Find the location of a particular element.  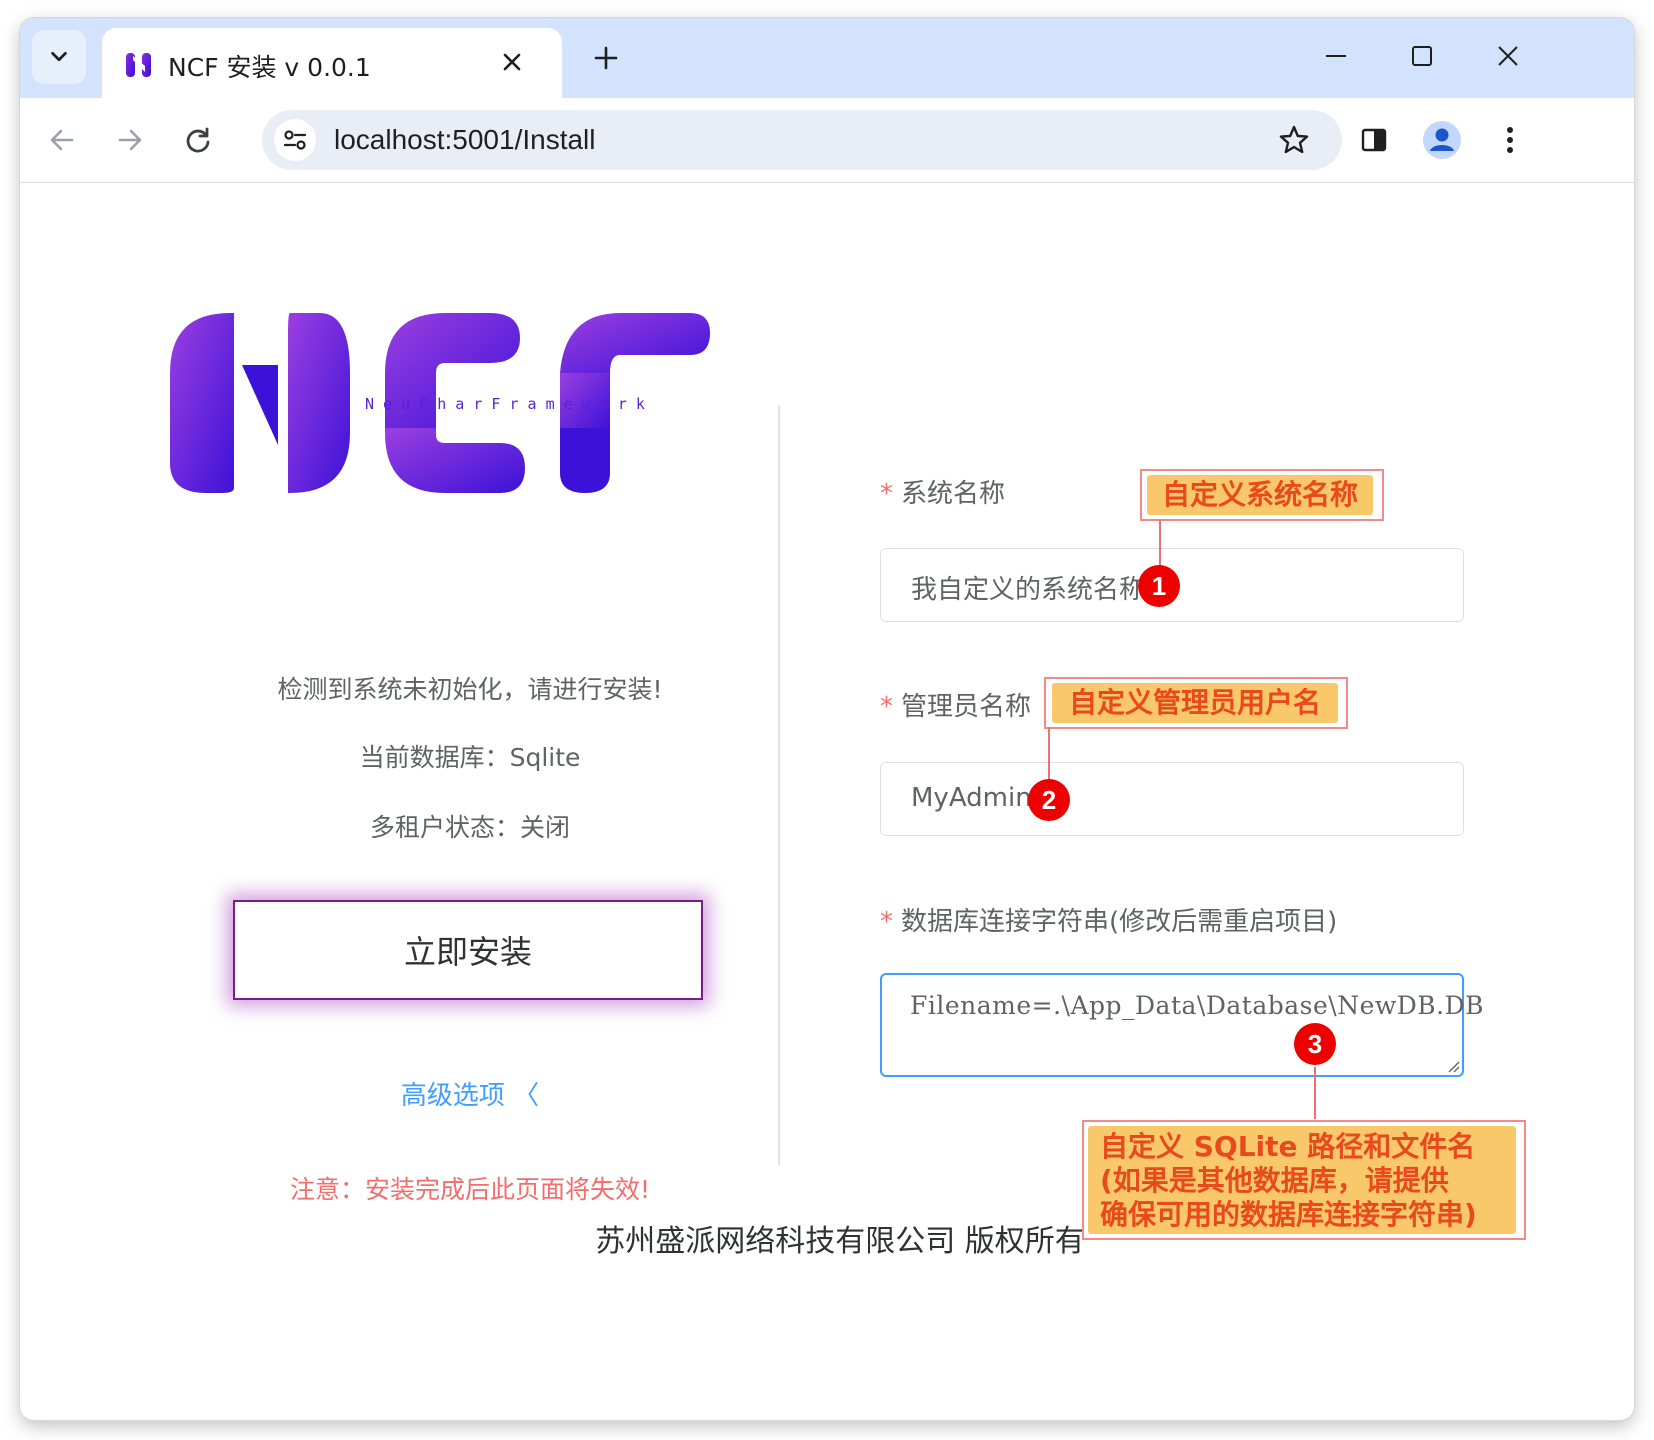

step-badge-1: 1 is located at coordinates (1159, 586).